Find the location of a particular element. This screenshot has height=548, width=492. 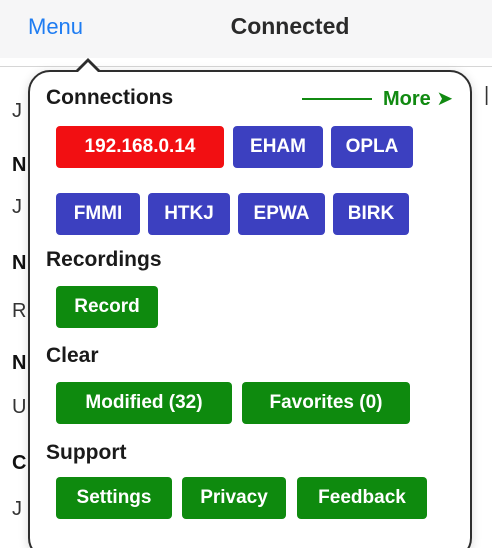

popover-arrow-fill is located at coordinates (88, 67).